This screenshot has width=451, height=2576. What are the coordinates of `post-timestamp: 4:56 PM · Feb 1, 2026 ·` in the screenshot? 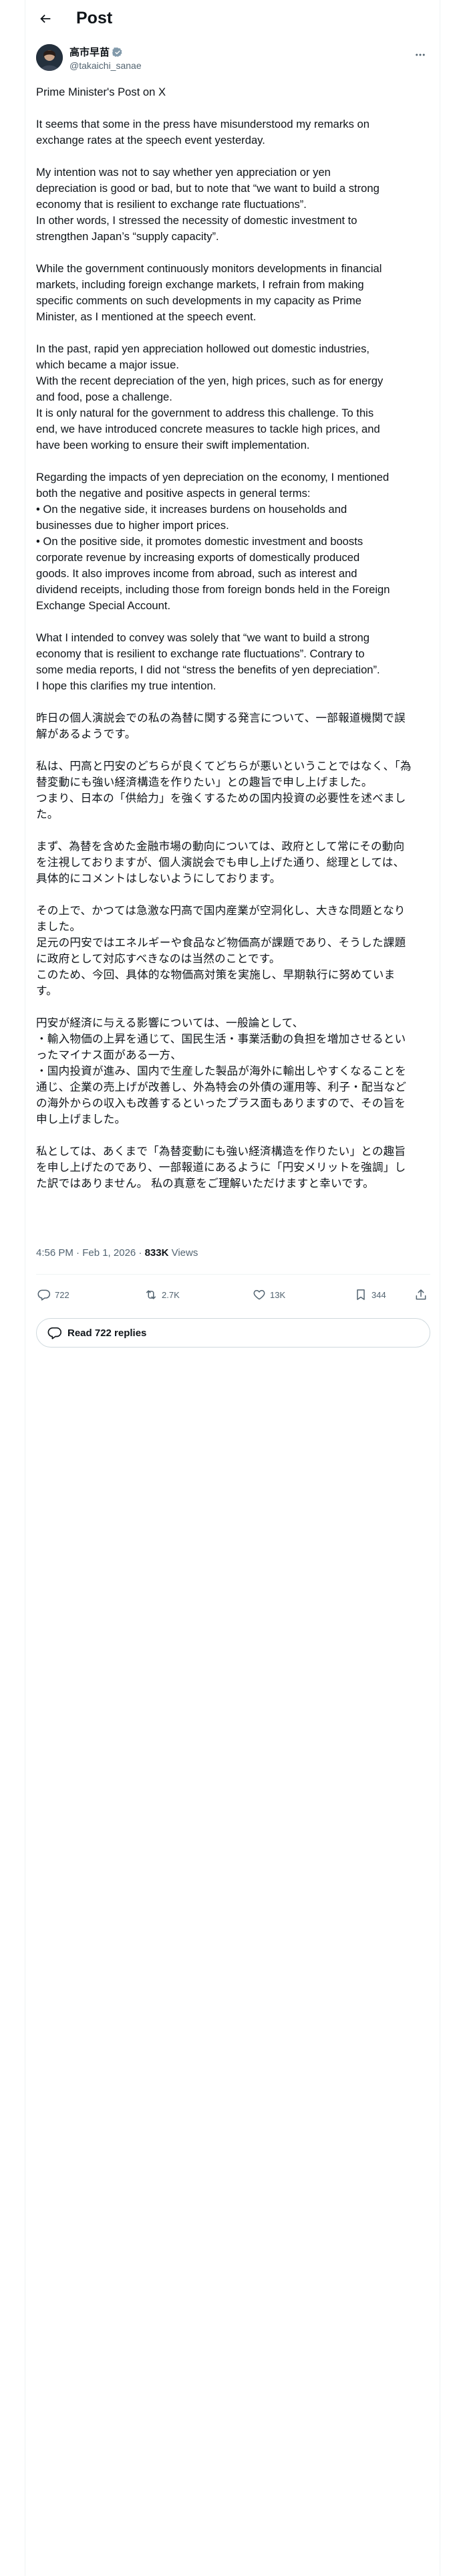 It's located at (90, 1253).